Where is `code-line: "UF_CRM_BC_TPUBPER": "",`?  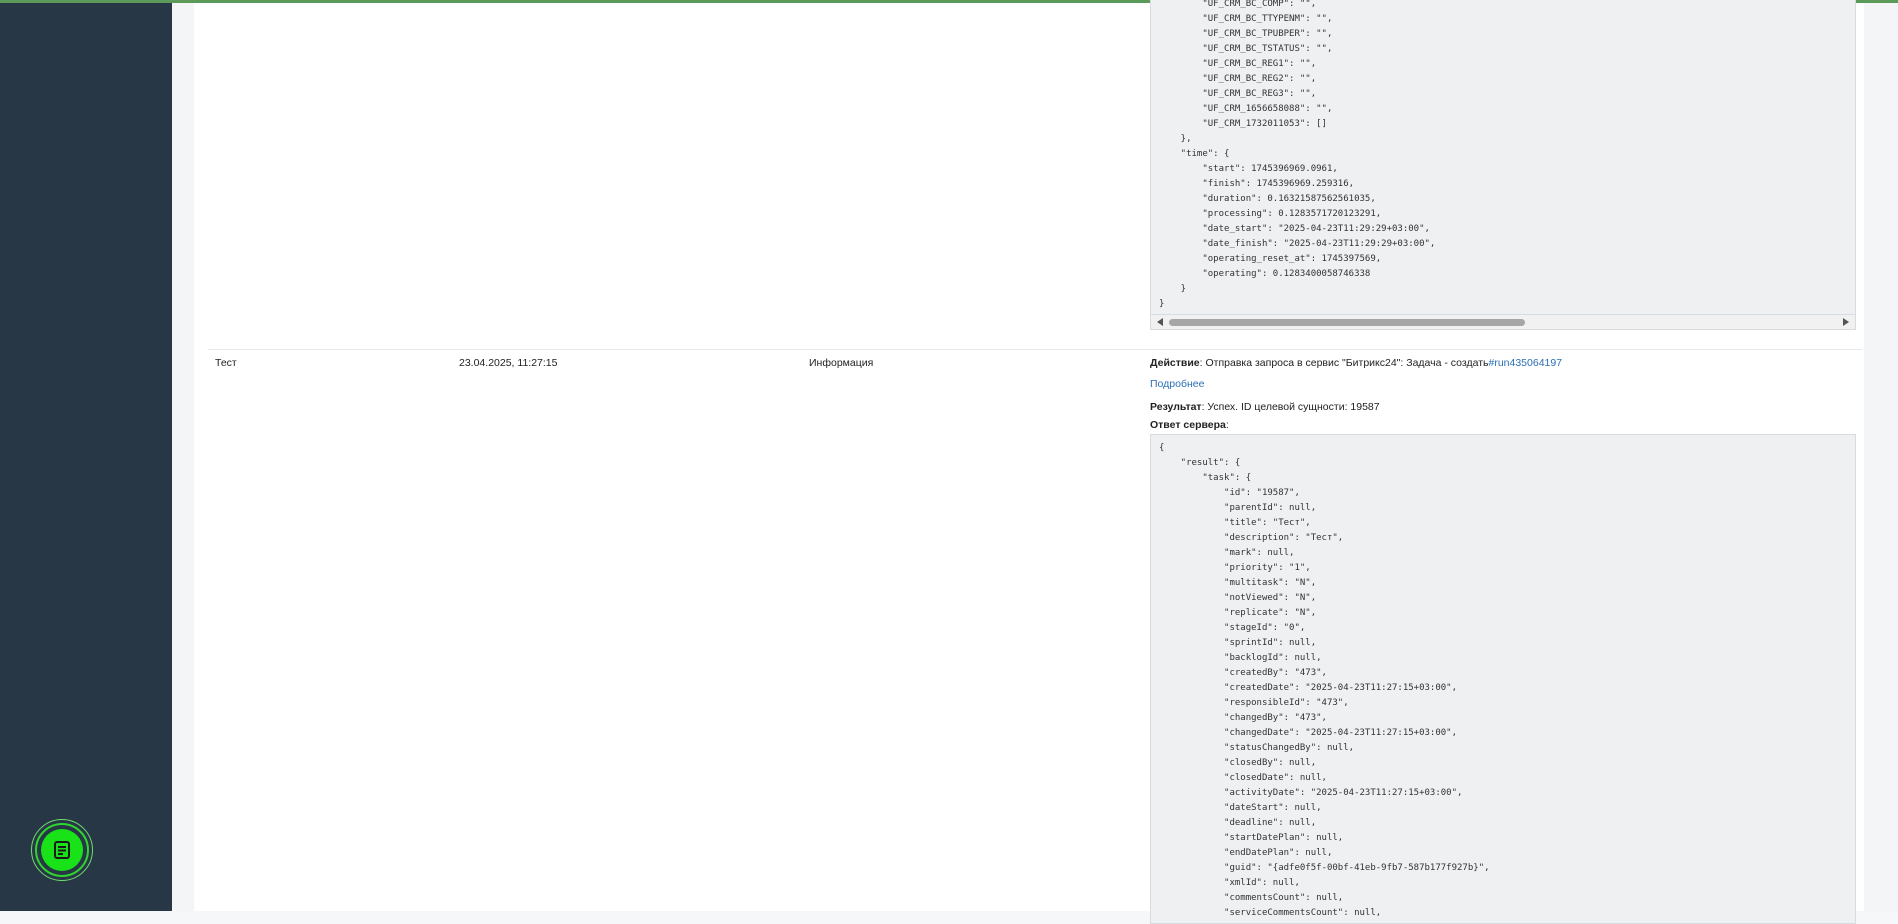 code-line: "UF_CRM_BC_TPUBPER": "", is located at coordinates (1246, 34).